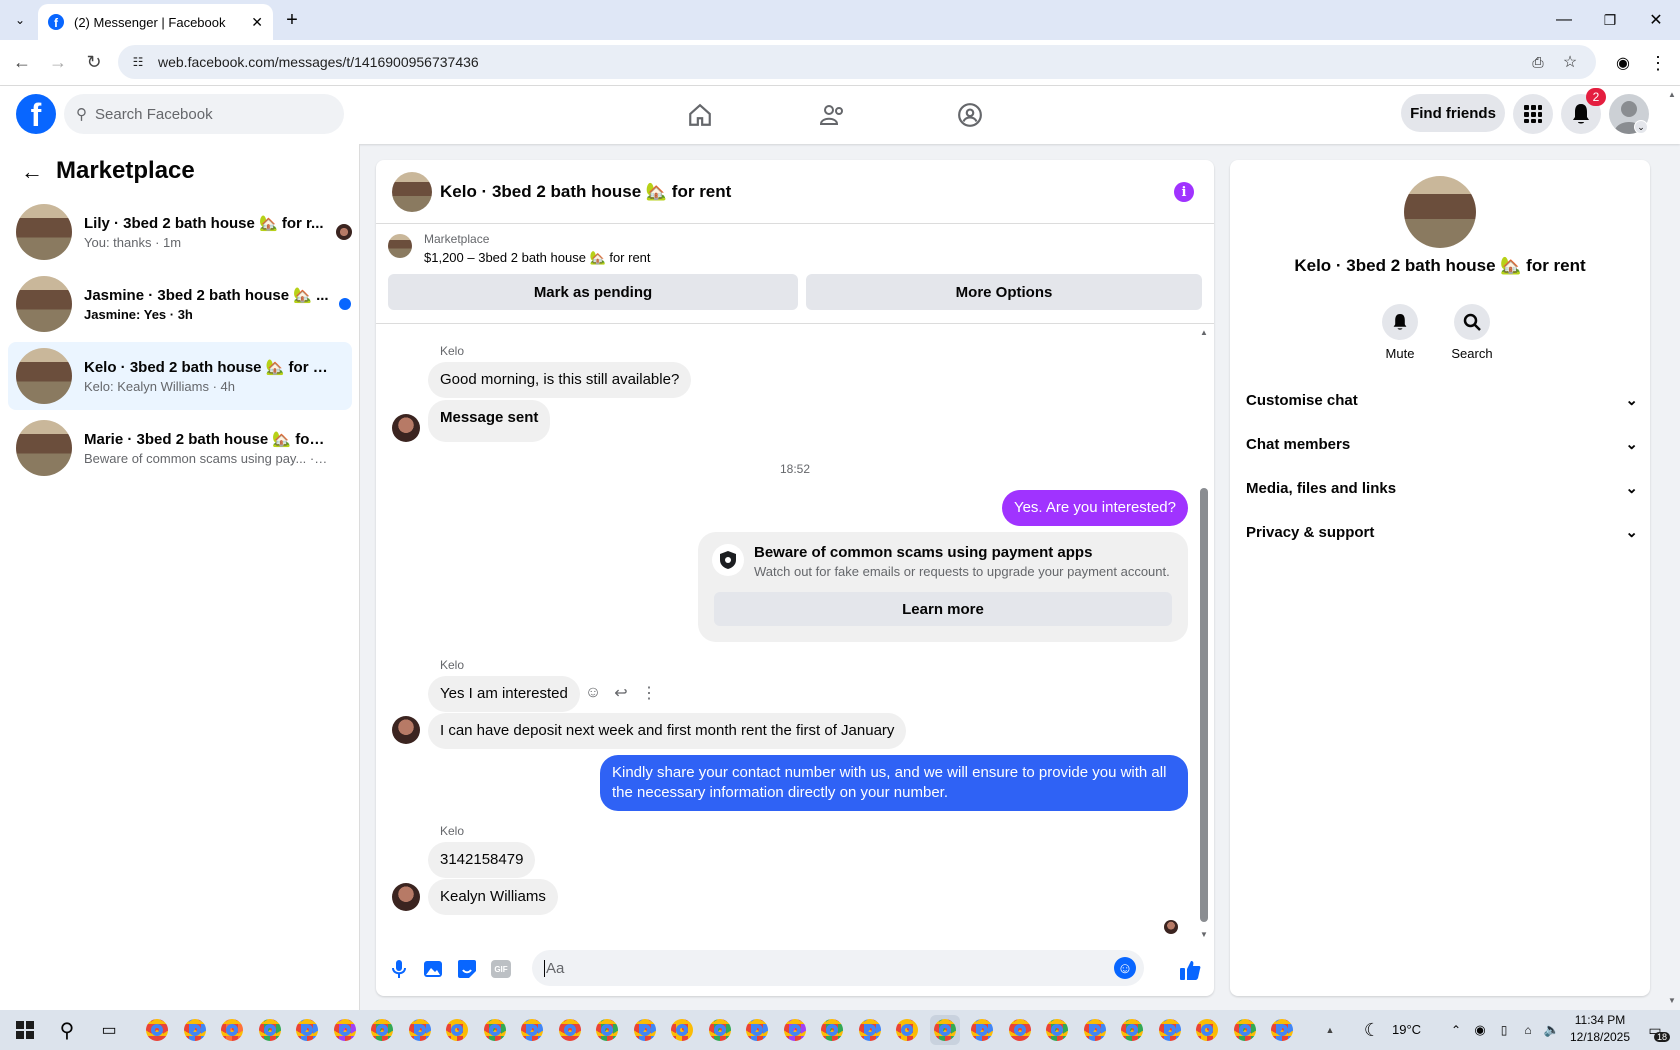 This screenshot has width=1680, height=1050. I want to click on friends-nav-icon, so click(833, 115).